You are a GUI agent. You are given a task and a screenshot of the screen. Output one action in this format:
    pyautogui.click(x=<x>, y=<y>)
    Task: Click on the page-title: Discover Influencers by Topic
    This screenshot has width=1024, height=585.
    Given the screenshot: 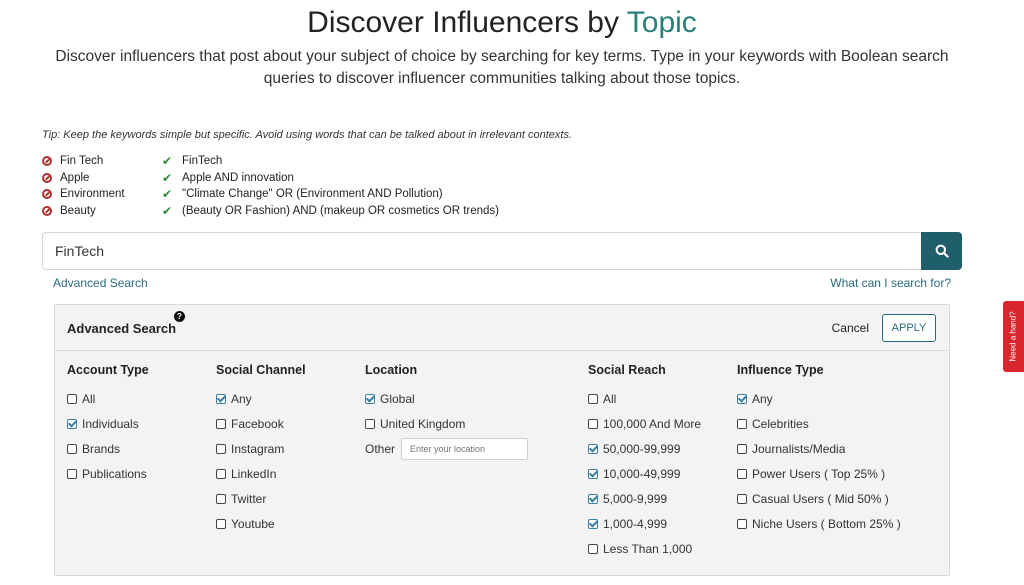 What is the action you would take?
    pyautogui.click(x=502, y=23)
    